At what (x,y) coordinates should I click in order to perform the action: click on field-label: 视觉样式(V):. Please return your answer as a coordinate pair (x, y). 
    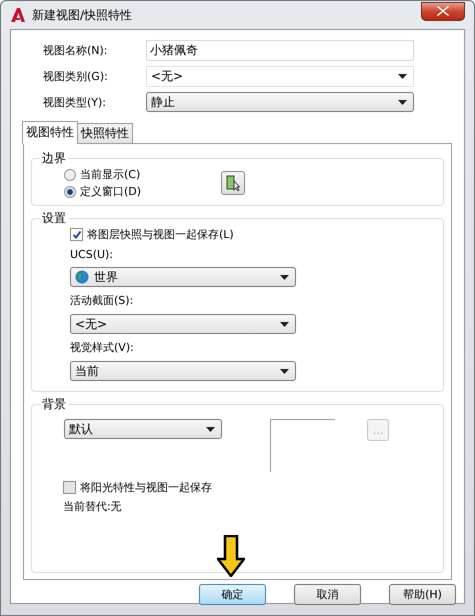
    Looking at the image, I should click on (102, 347).